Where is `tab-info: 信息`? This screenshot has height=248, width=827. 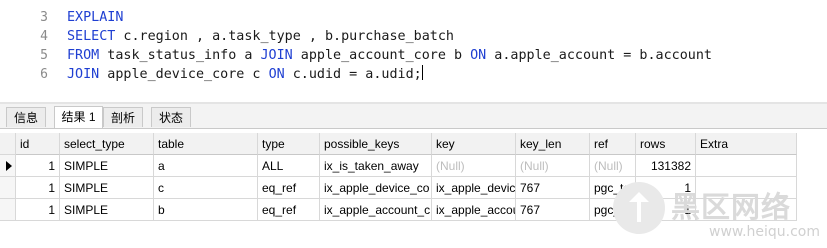
tab-info: 信息 is located at coordinates (26, 117).